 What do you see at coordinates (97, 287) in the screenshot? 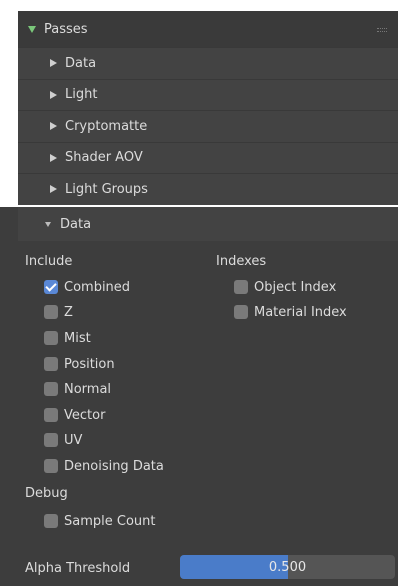
I see `checkbox-label: Combined` at bounding box center [97, 287].